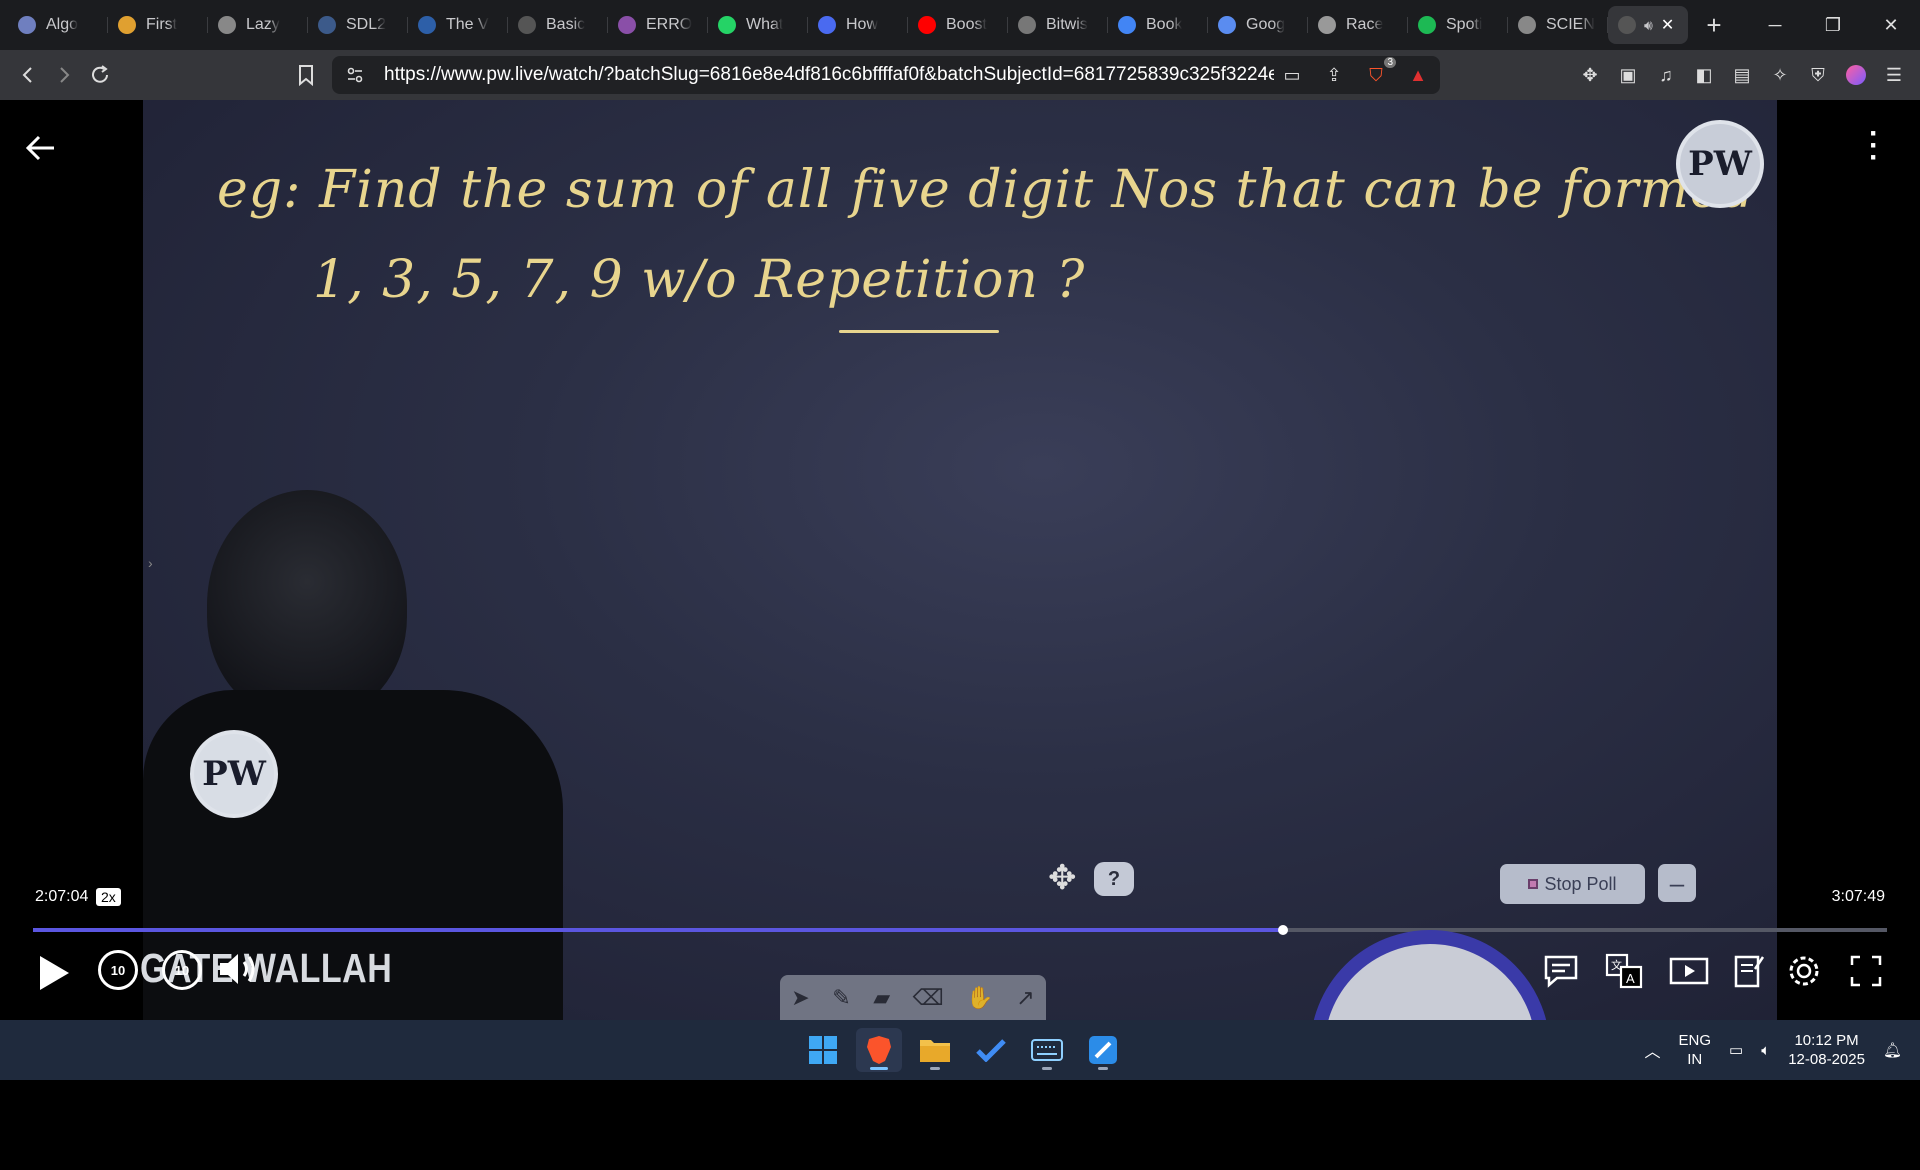 The width and height of the screenshot is (1920, 1170). What do you see at coordinates (1818, 75) in the screenshot?
I see `vpn-icon: ⛨` at bounding box center [1818, 75].